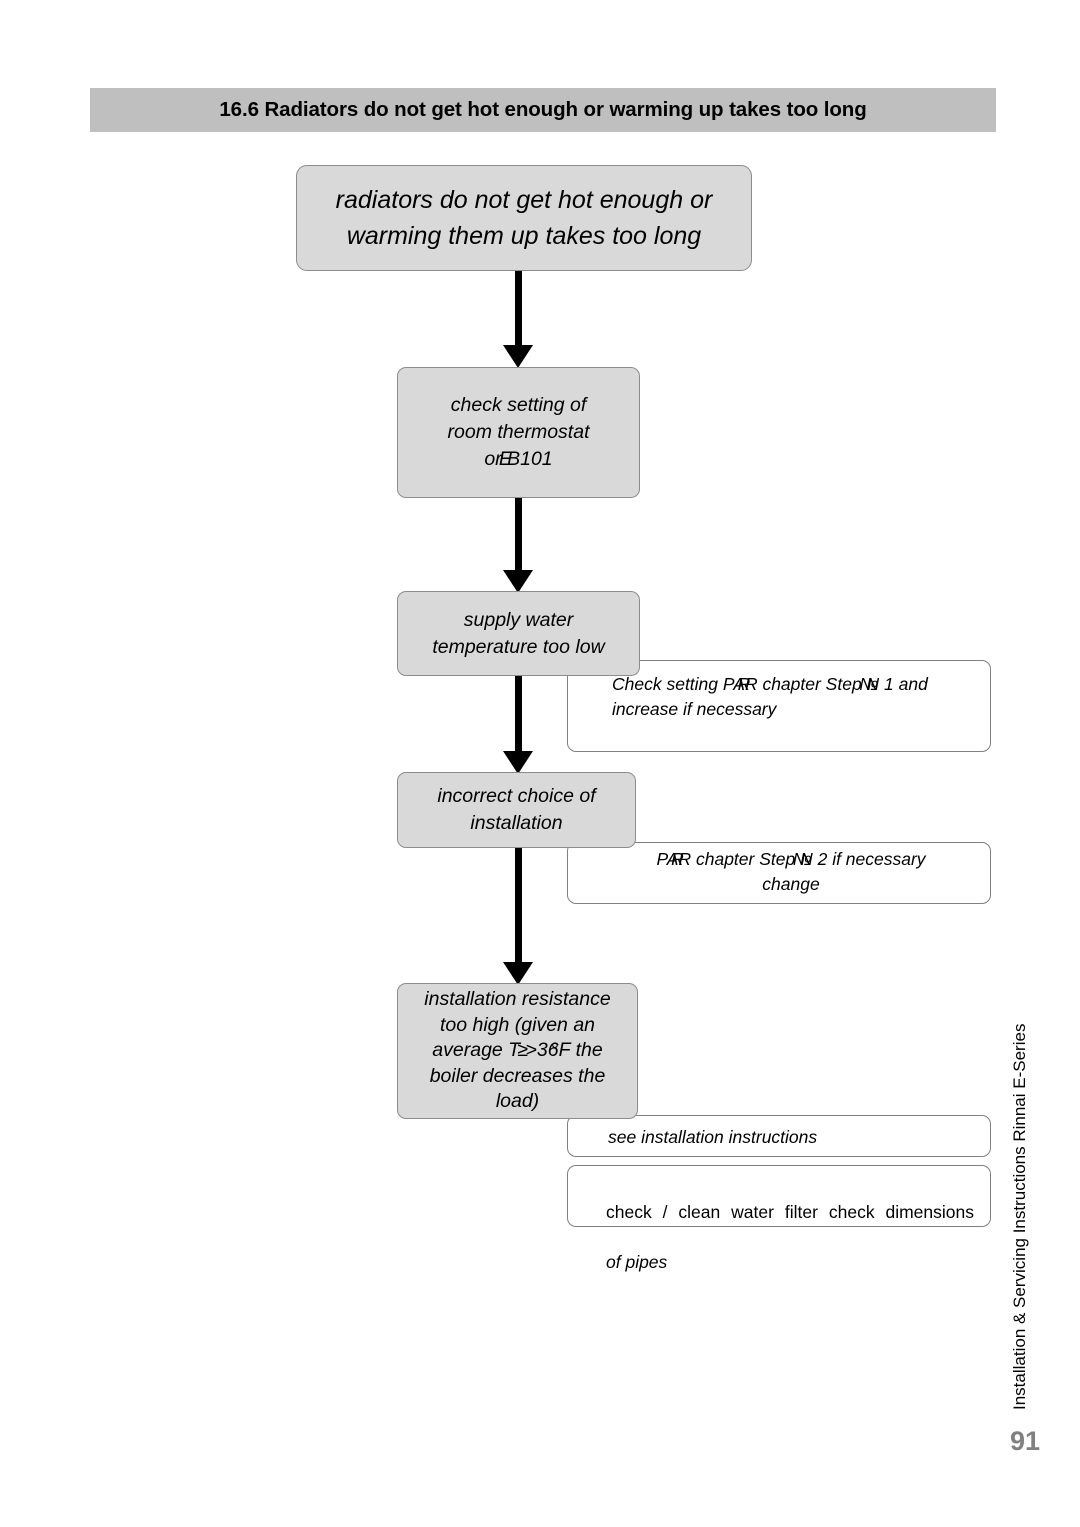 This screenshot has width=1080, height=1527. I want to click on note-see-installation-instructions: see installation instructions, so click(779, 1136).